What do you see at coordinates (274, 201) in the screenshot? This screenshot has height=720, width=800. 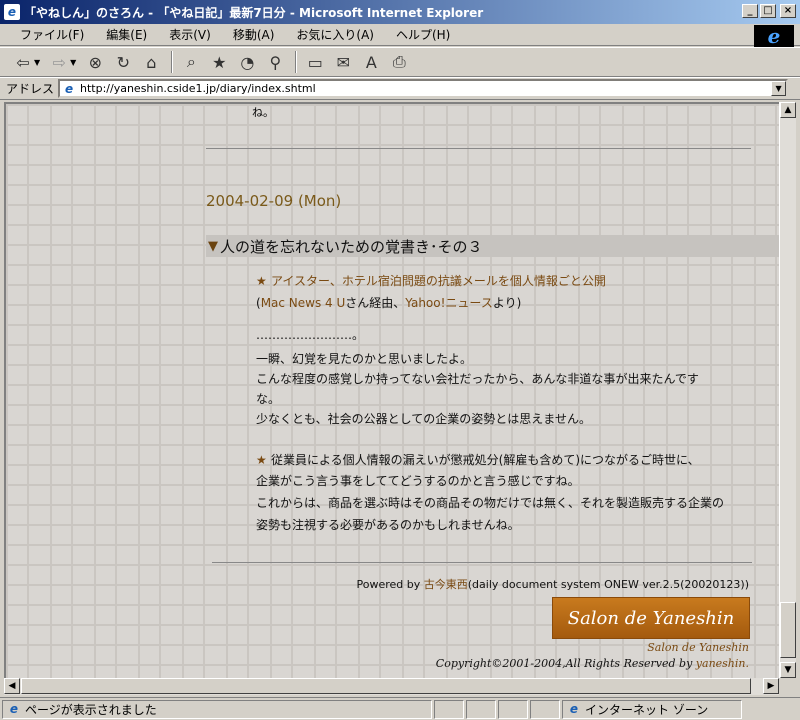 I see `entry-date: 2004-02-09 (Mon)` at bounding box center [274, 201].